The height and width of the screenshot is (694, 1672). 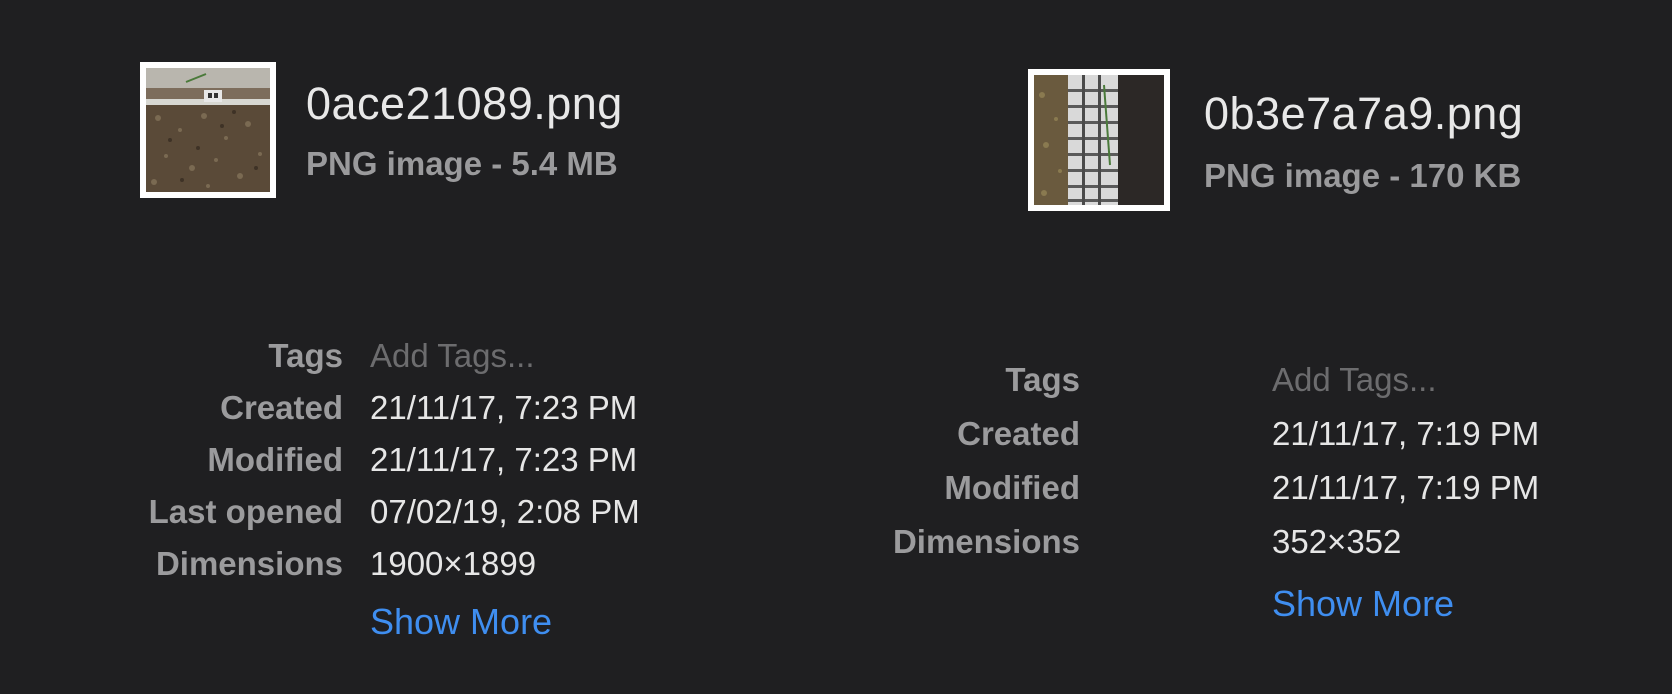 I want to click on meta-label: Last opened, so click(x=245, y=511).